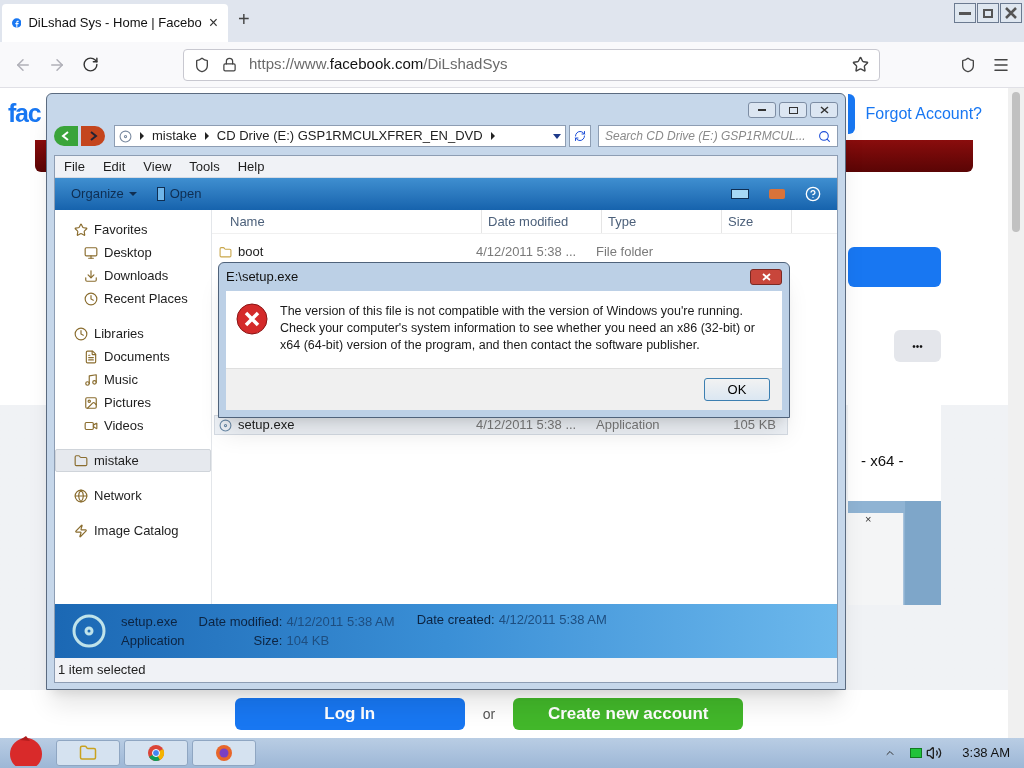 The image size is (1024, 768). I want to click on or-text: or, so click(489, 714).